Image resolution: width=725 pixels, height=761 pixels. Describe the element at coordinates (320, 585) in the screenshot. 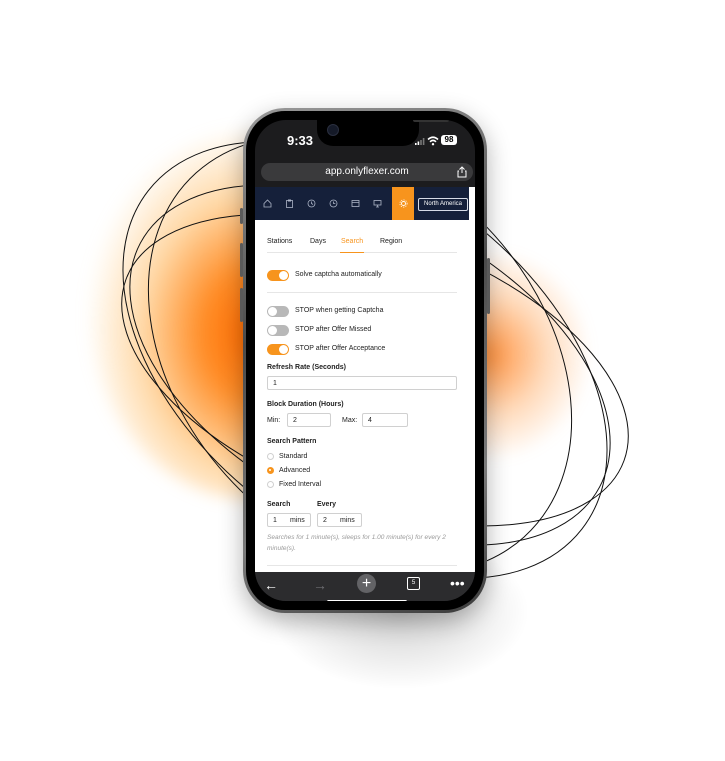

I see `forward-arrow-icon: →` at that location.